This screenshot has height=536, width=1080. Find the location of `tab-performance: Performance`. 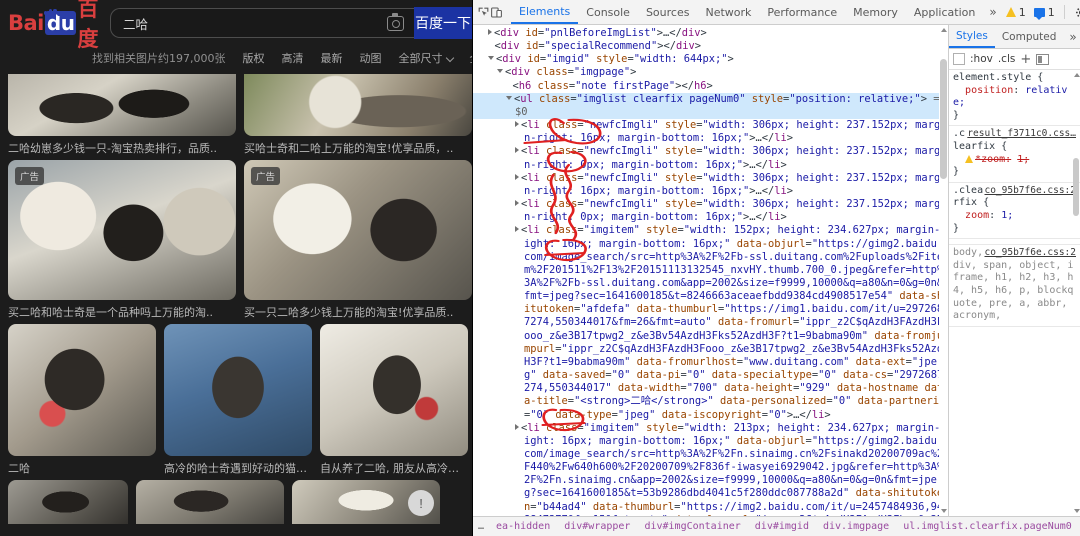

tab-performance: Performance is located at coordinates (802, 12).